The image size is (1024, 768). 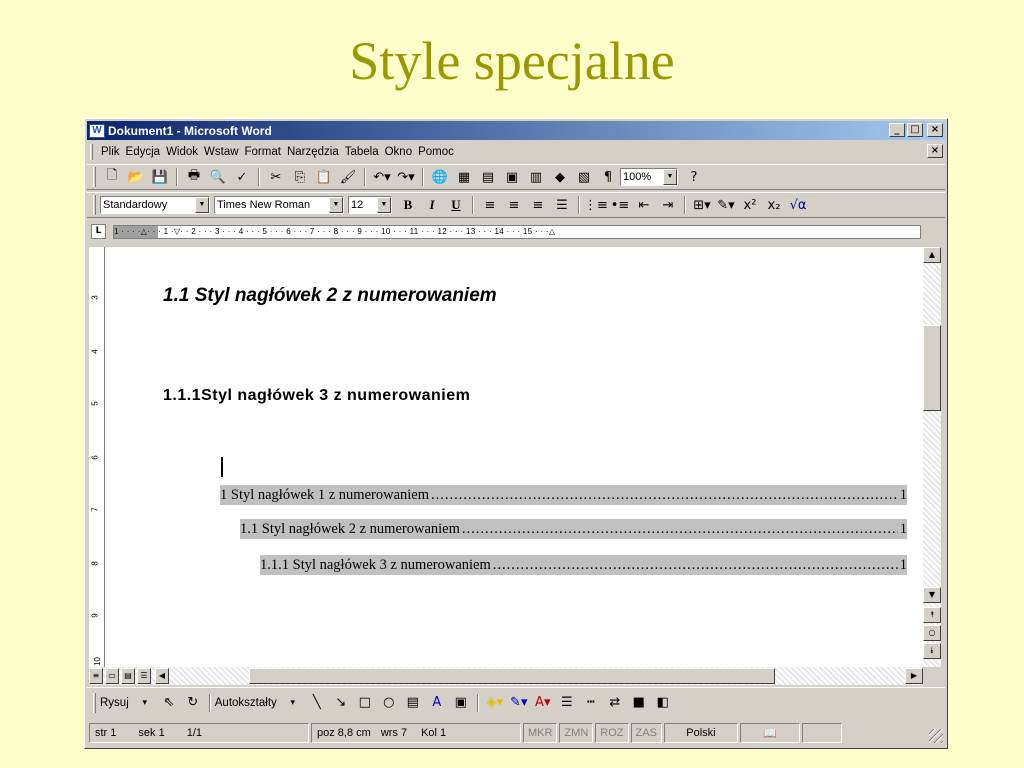 What do you see at coordinates (567, 703) in the screenshot?
I see `line-style-icon: ☰` at bounding box center [567, 703].